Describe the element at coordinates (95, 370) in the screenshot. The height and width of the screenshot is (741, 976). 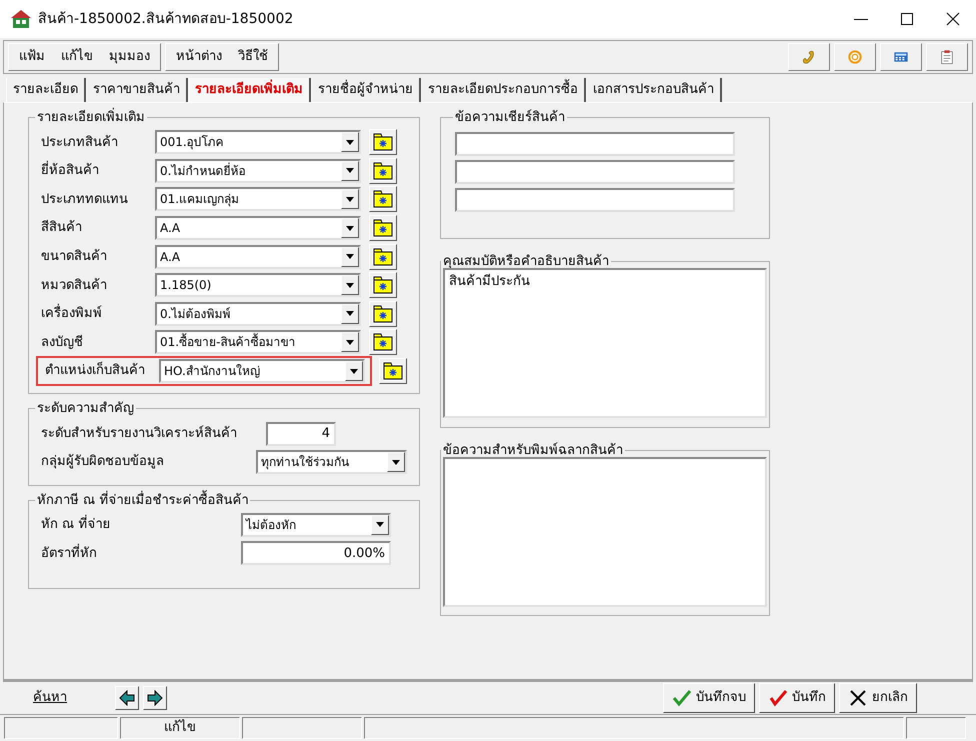
I see `field-label: ตำแหน่งเก็บสินค้า` at that location.